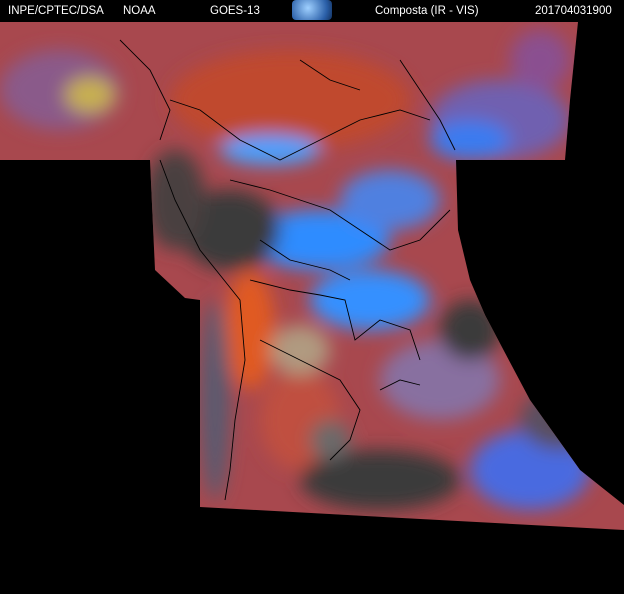 The height and width of the screenshot is (594, 624). Describe the element at coordinates (312, 10) in the screenshot. I see `cptec-logo` at that location.